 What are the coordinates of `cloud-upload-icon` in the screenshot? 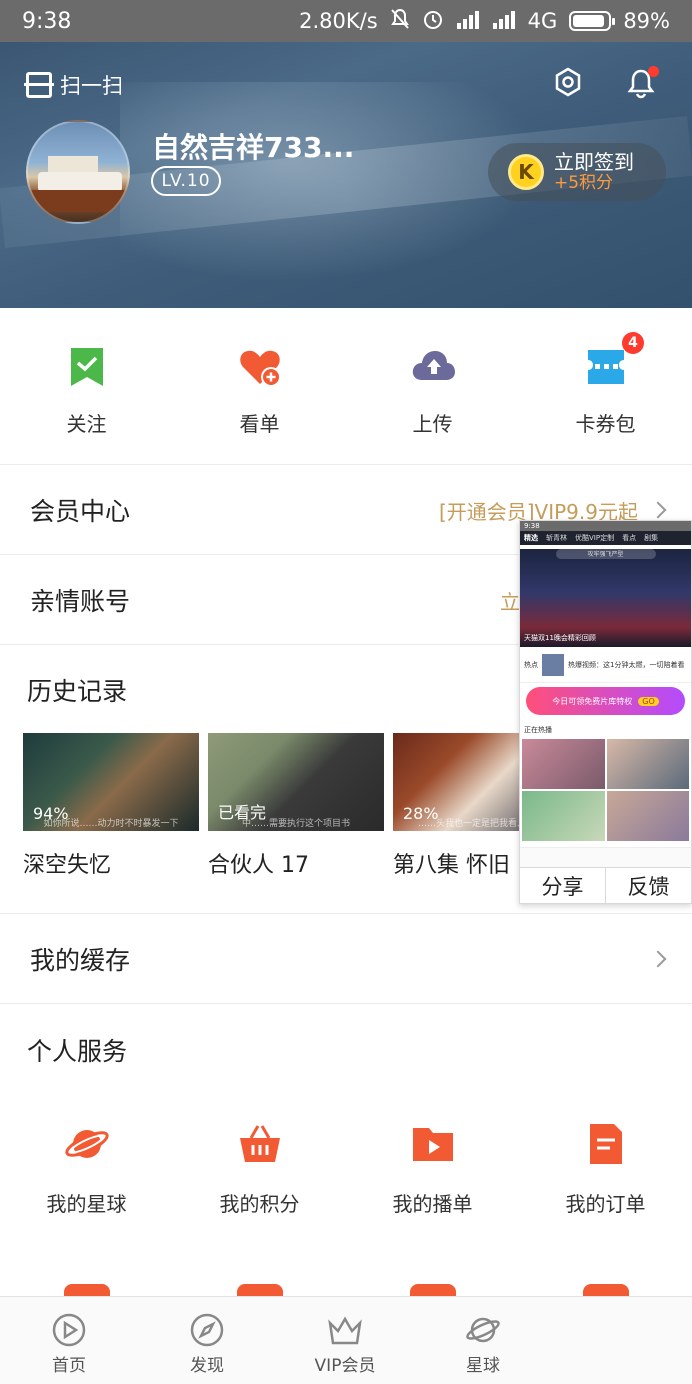 It's located at (433, 365).